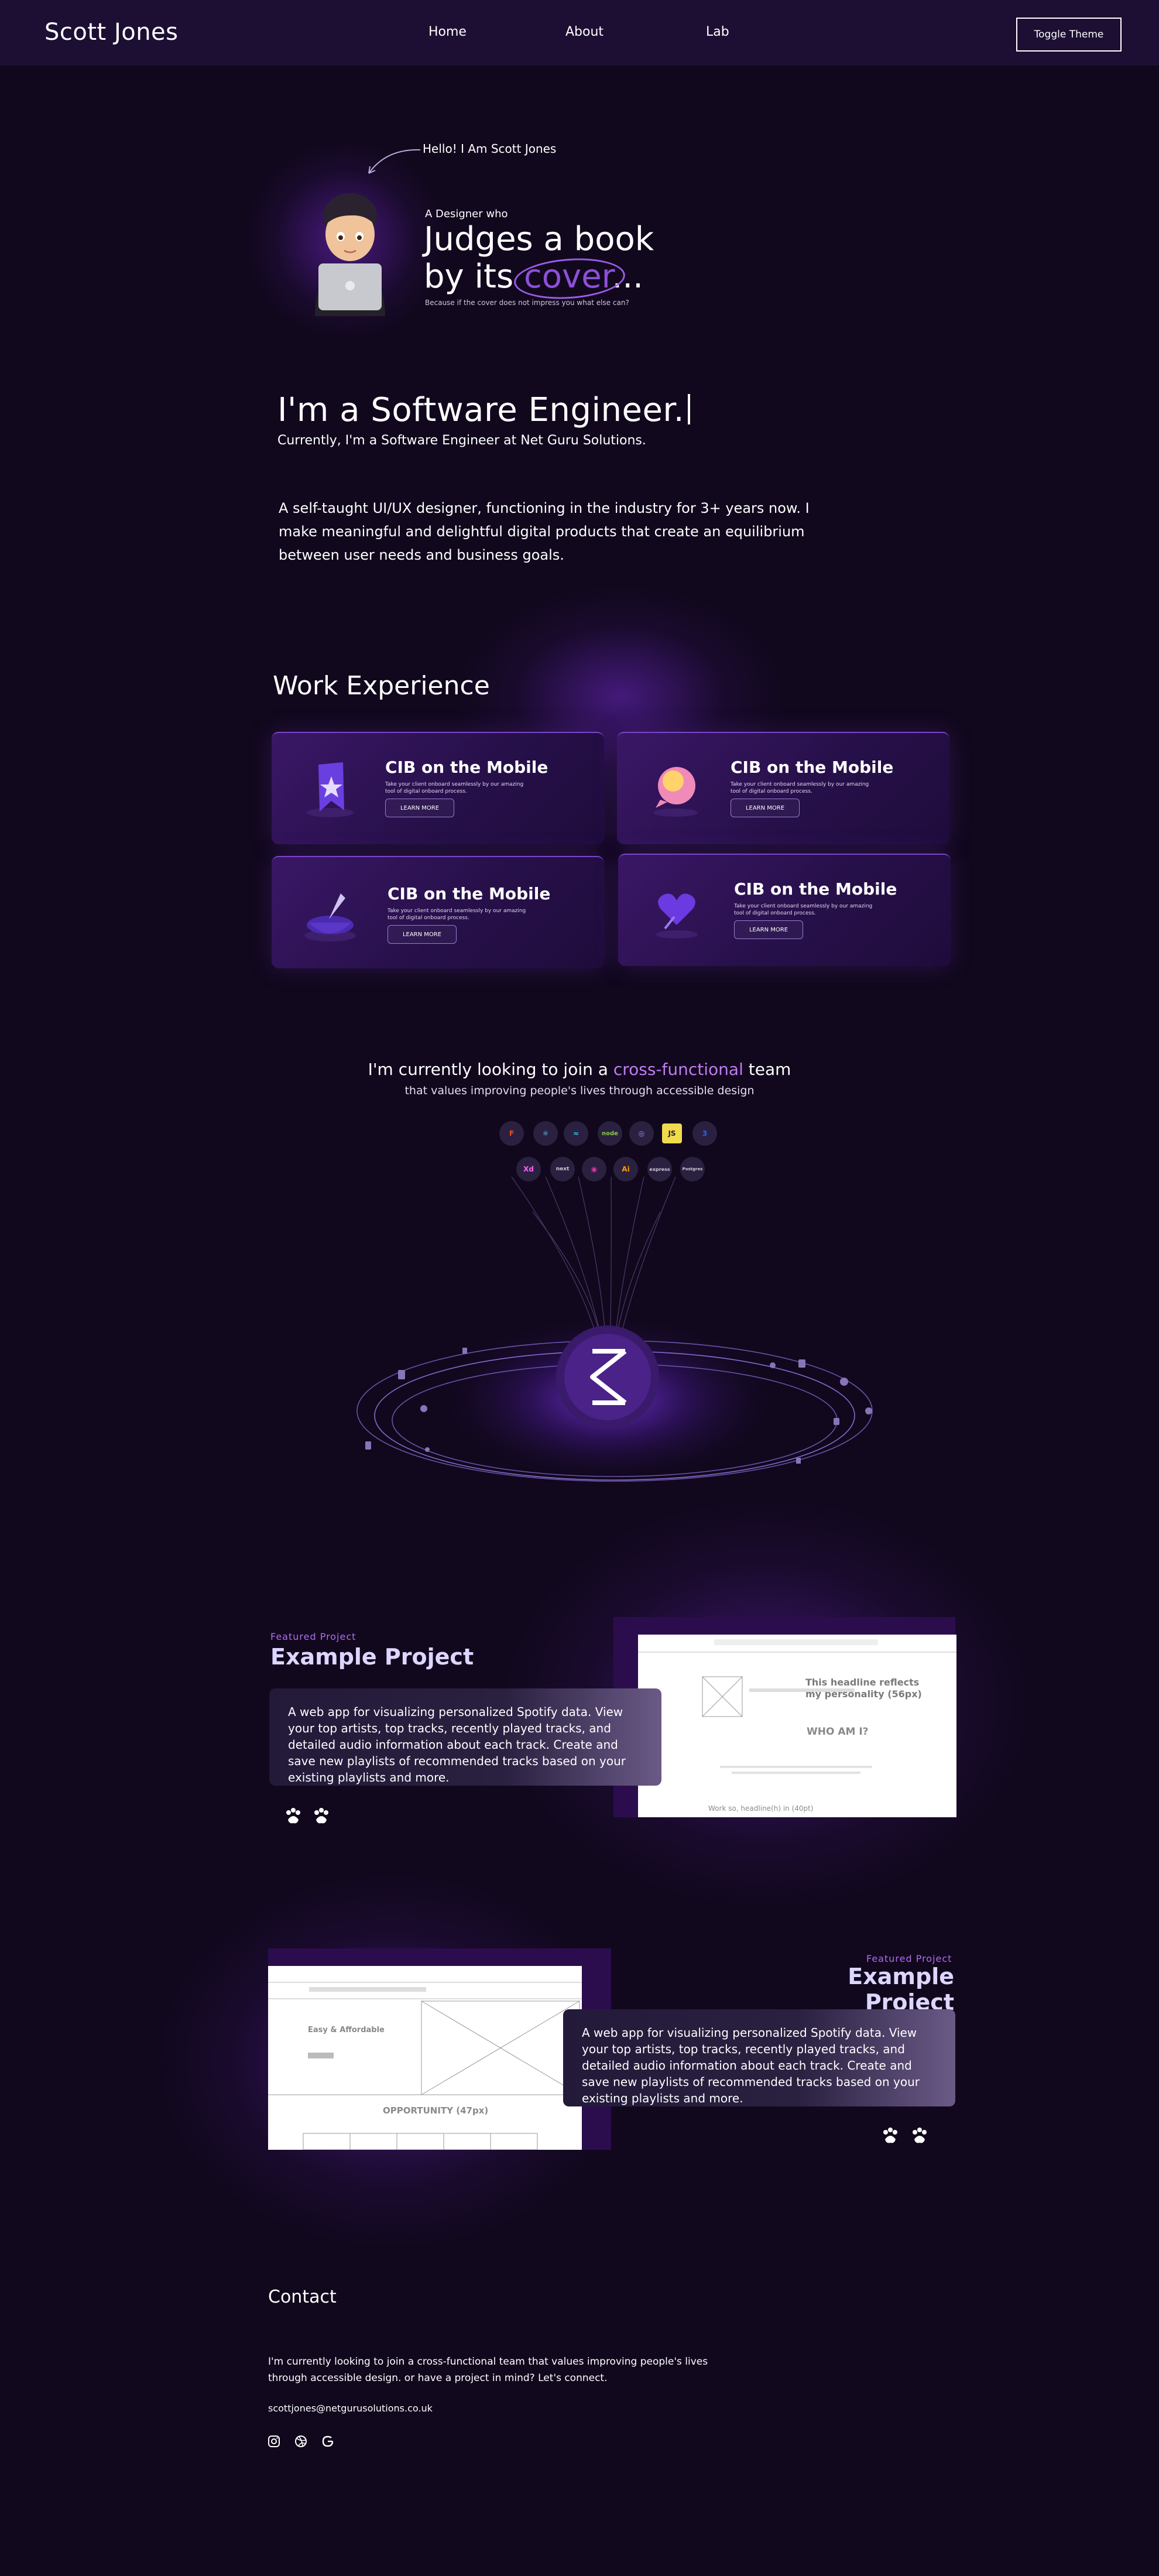 Image resolution: width=1159 pixels, height=2576 pixels. What do you see at coordinates (274, 2441) in the screenshot?
I see `instagram-icon` at bounding box center [274, 2441].